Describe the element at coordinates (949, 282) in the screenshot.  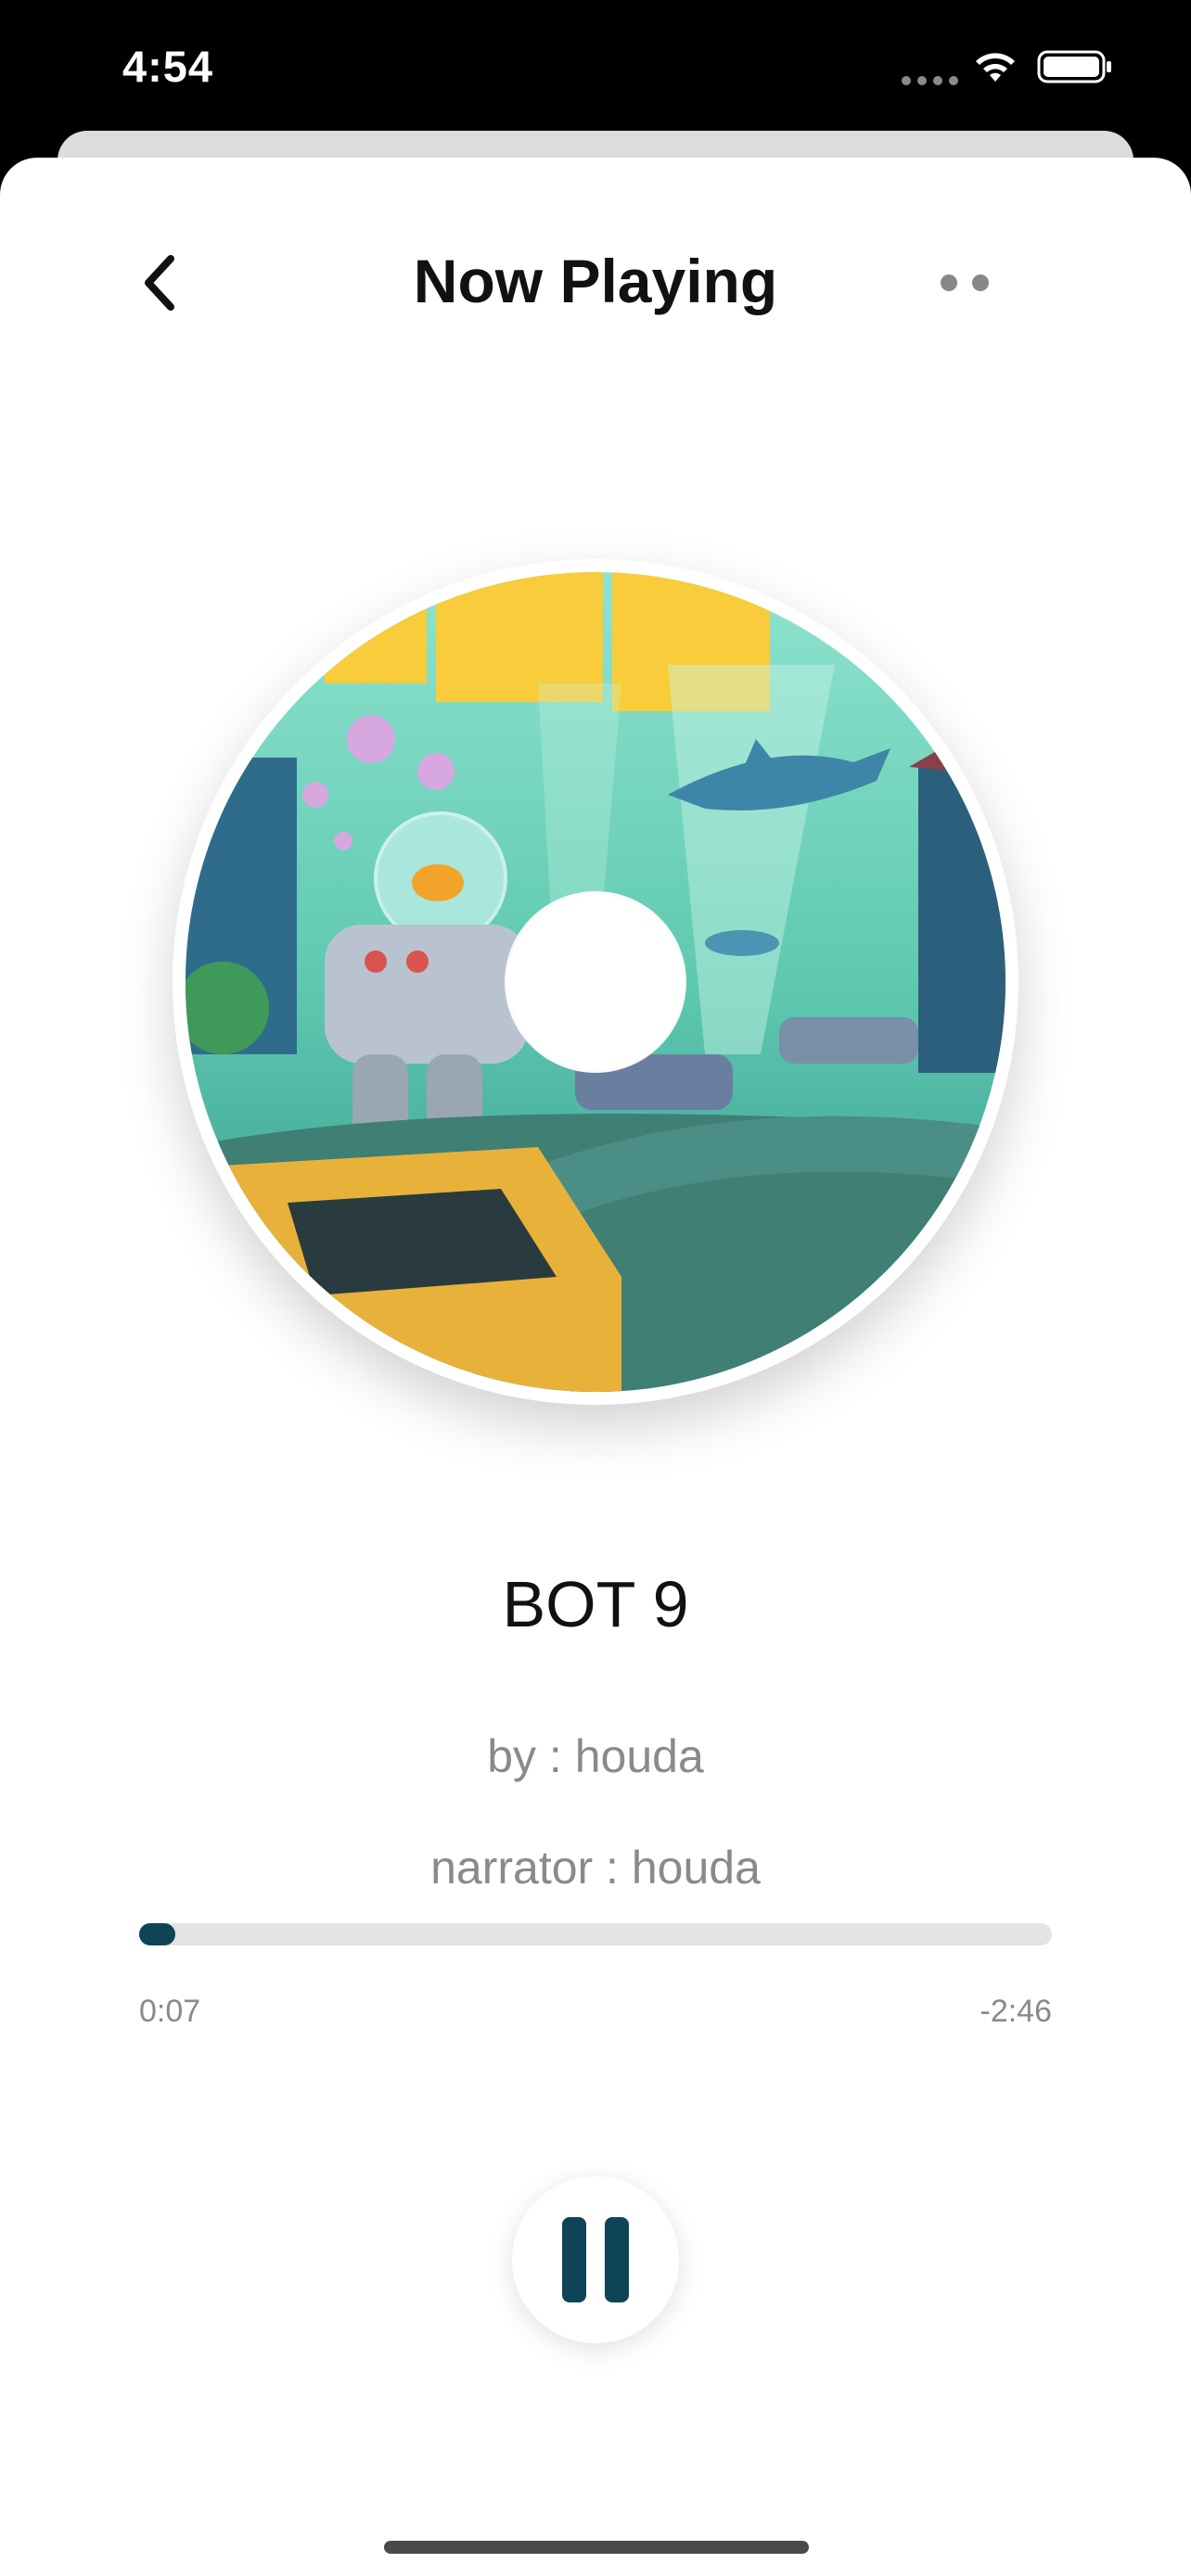
I see `more-dots-icon` at that location.